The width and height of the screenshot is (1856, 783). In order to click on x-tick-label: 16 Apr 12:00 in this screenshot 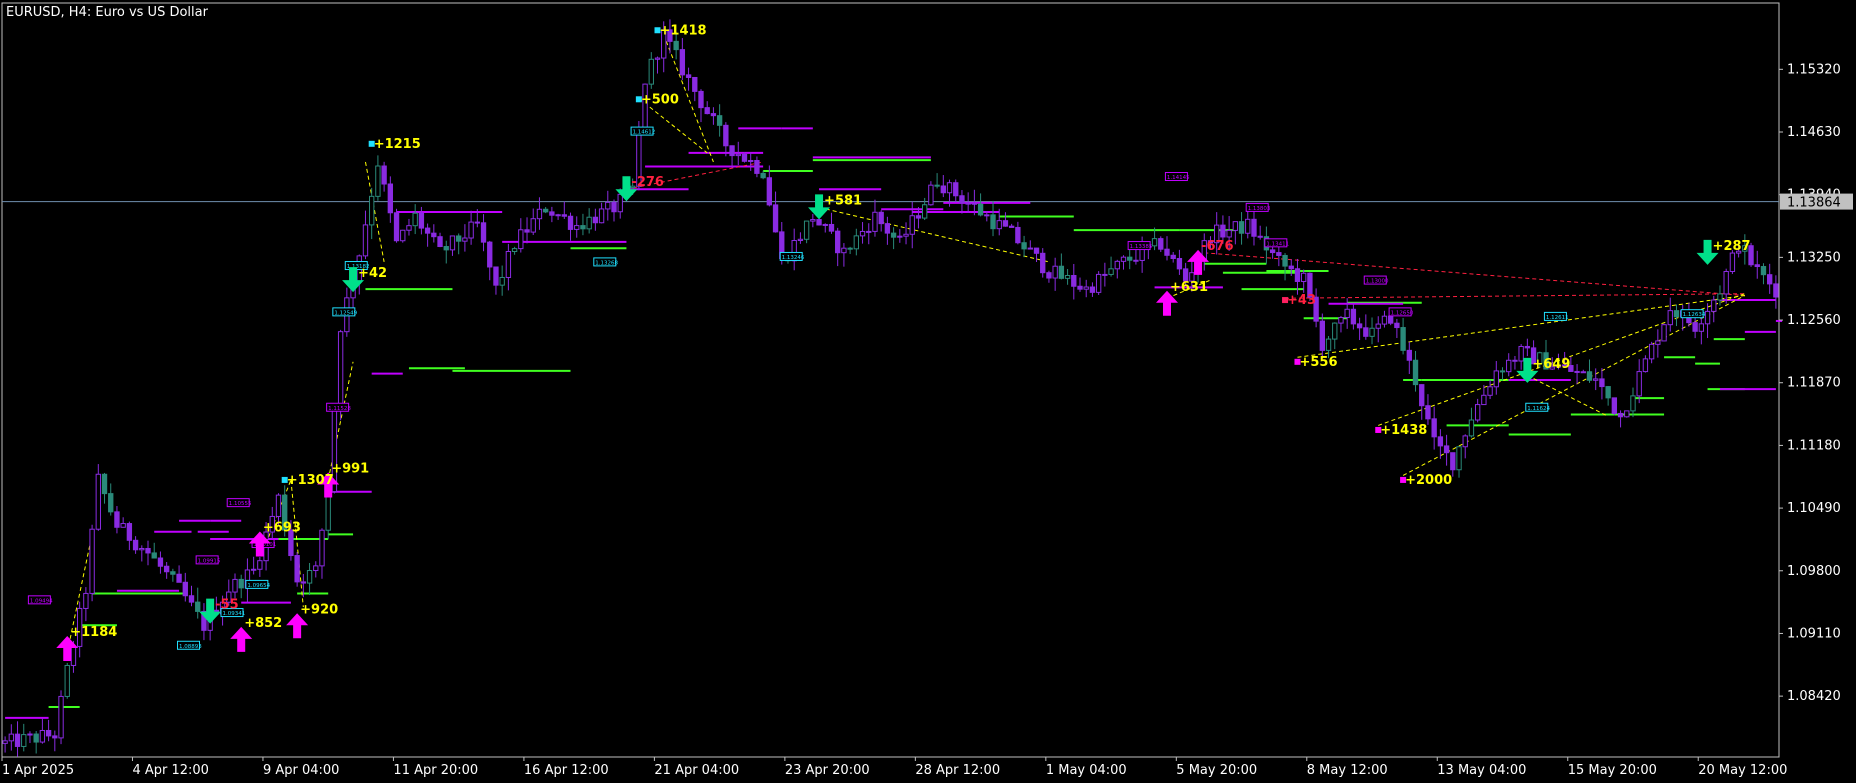, I will do `click(566, 770)`.